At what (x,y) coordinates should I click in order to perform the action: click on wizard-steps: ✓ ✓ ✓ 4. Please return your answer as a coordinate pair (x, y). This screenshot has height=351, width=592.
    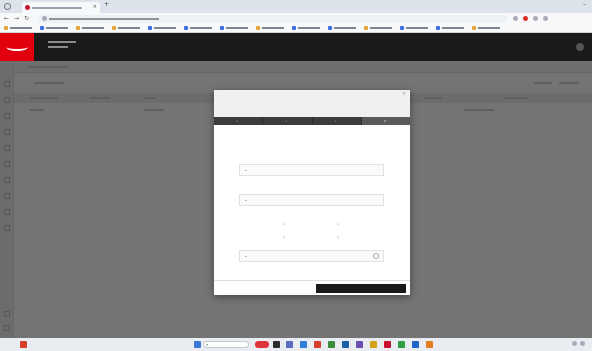
    Looking at the image, I should click on (312, 121).